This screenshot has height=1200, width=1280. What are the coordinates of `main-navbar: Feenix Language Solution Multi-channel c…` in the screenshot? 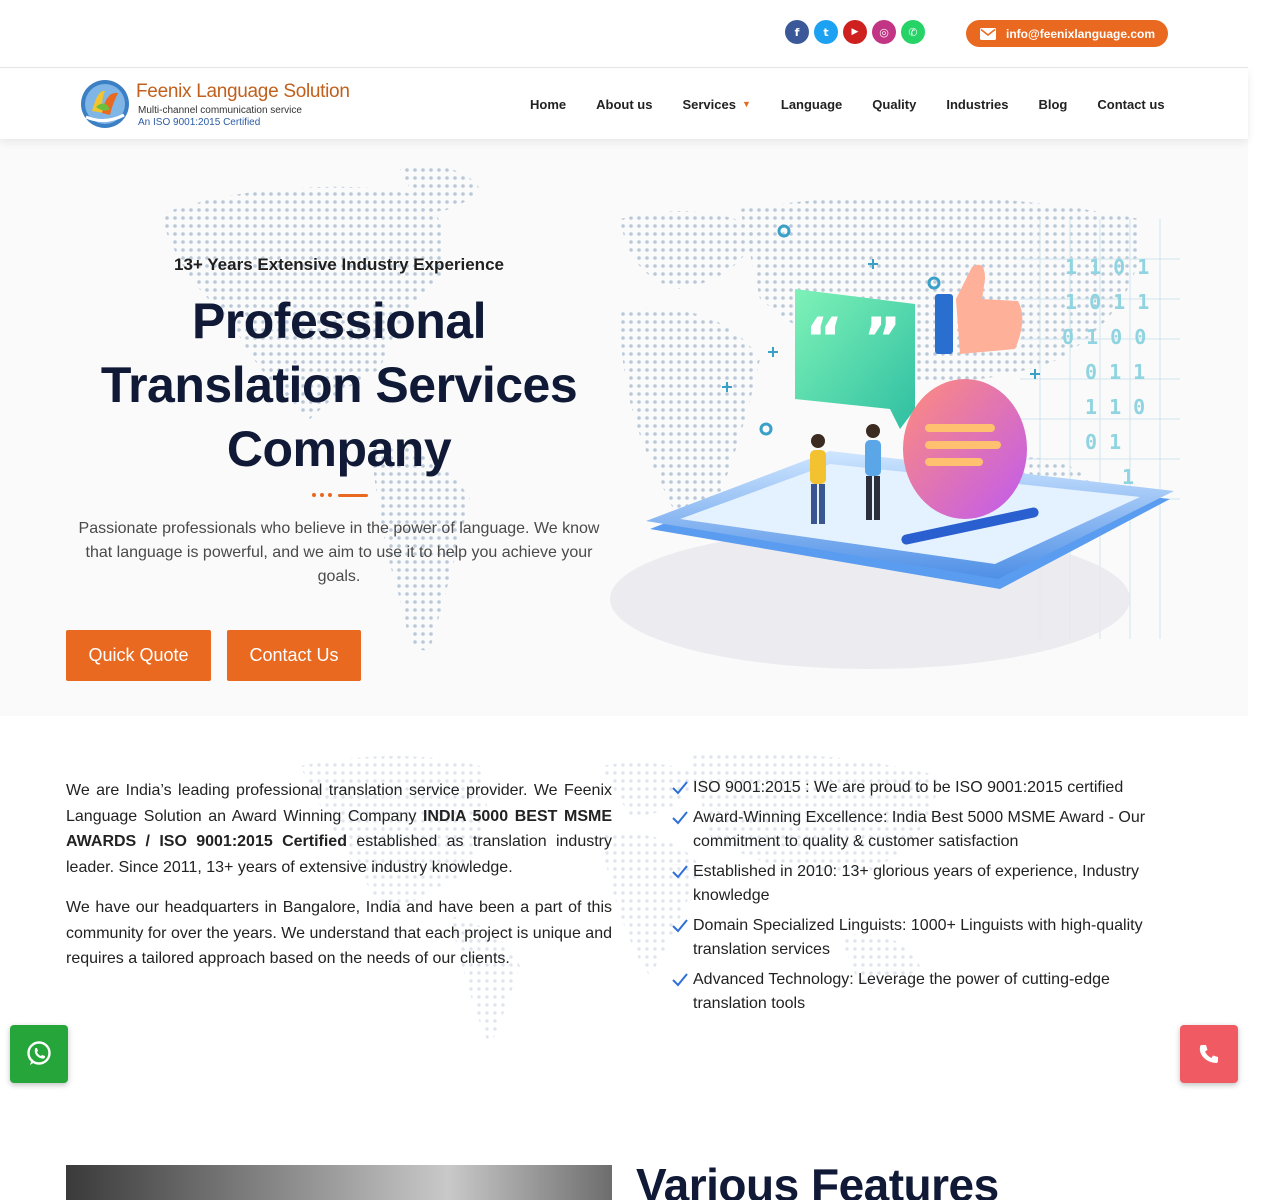 It's located at (624, 104).